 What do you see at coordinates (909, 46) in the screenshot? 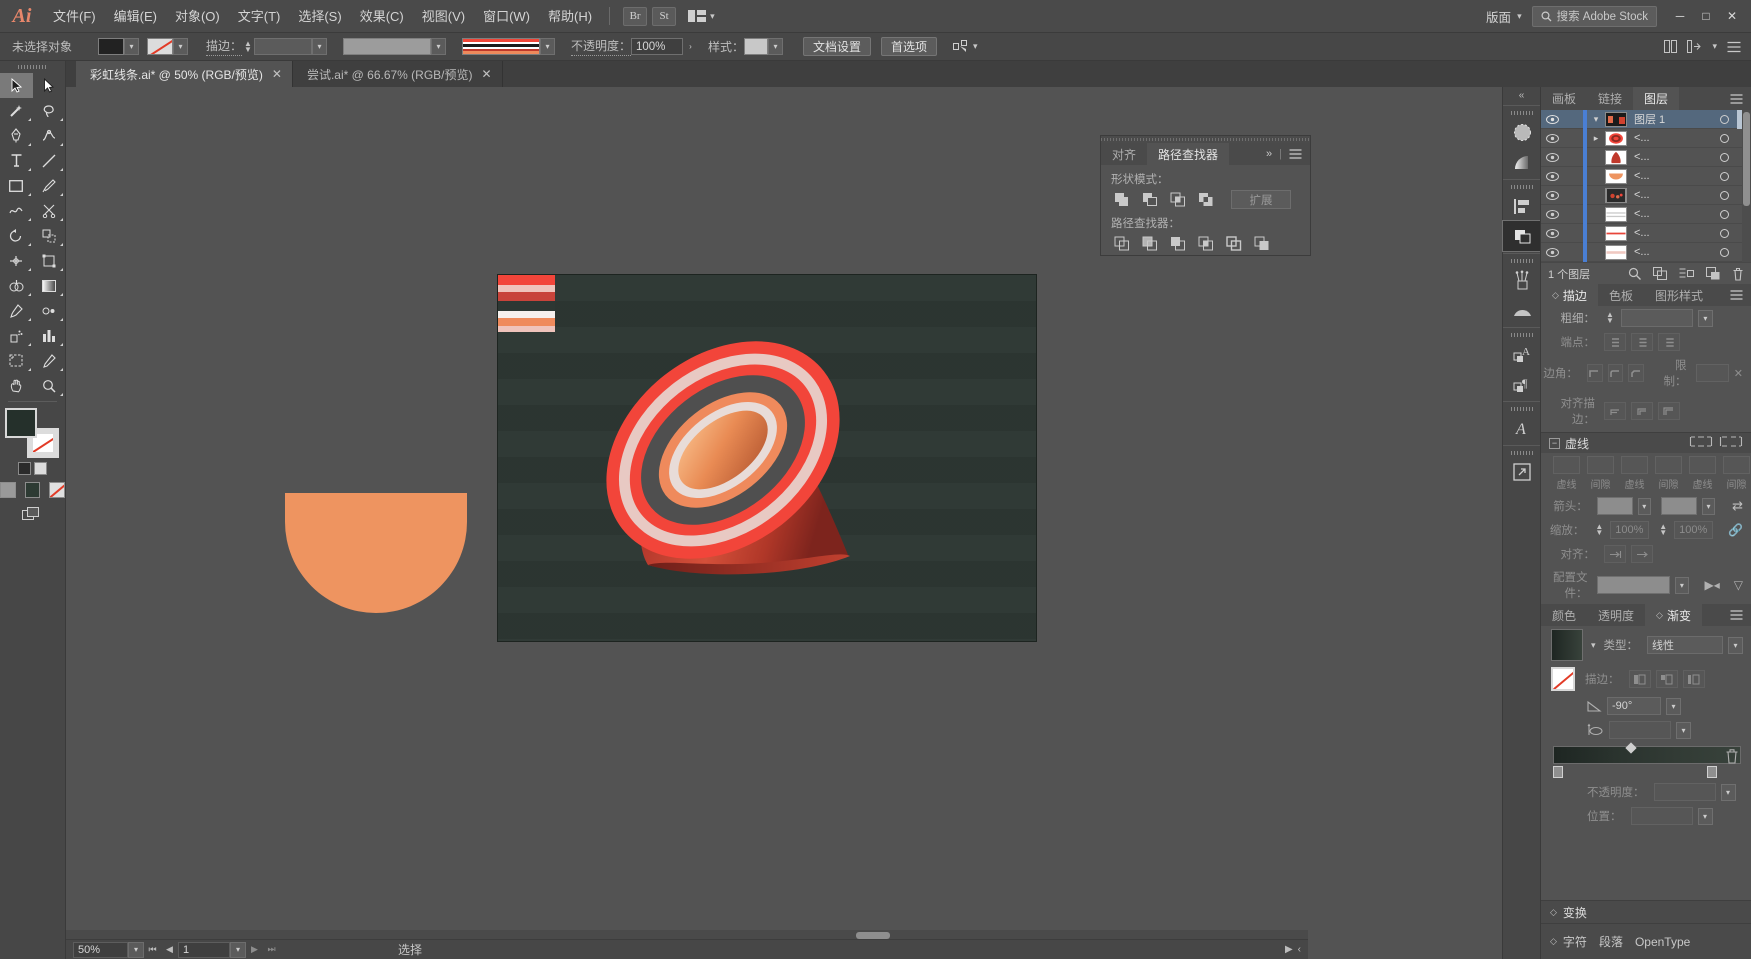
I see `preferences-button: 首选项` at bounding box center [909, 46].